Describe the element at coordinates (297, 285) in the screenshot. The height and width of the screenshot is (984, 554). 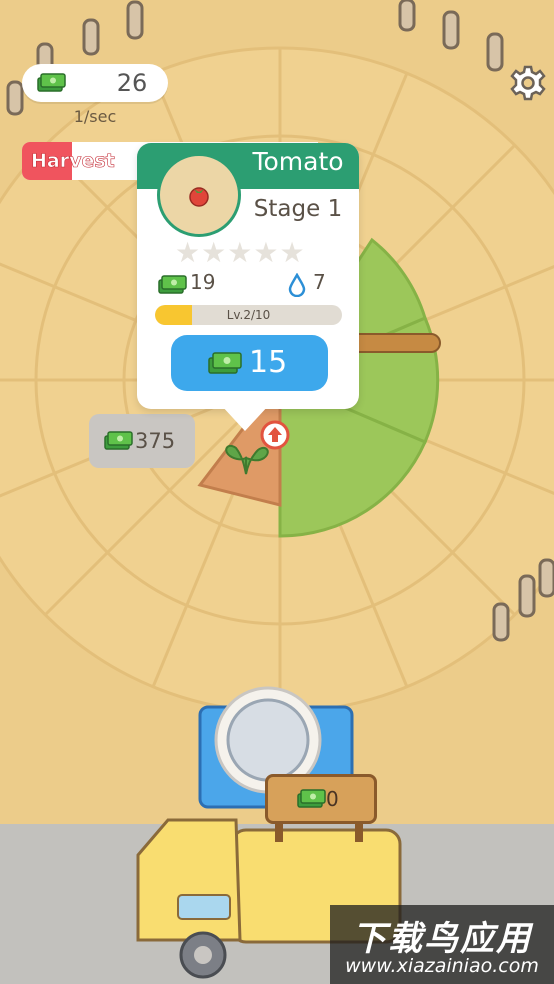
I see `water-drop-icon` at that location.